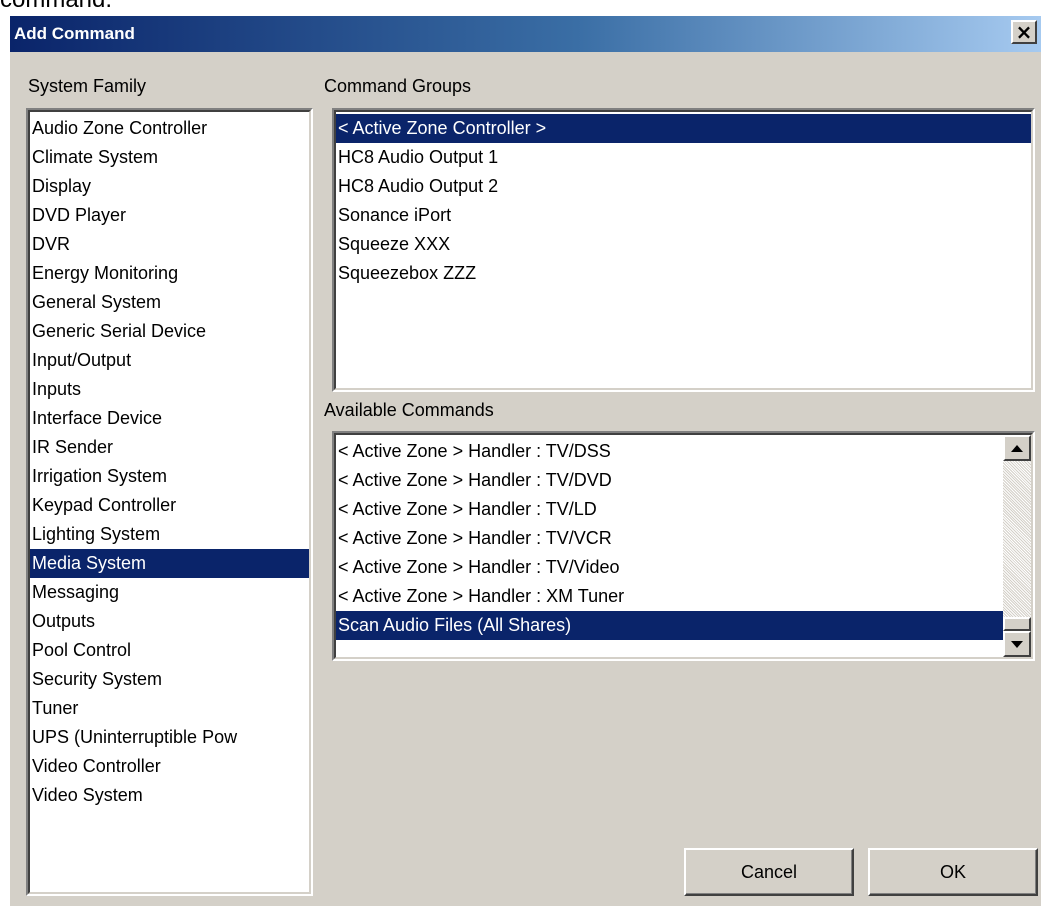 The width and height of the screenshot is (1041, 906). I want to click on list-item: Outputs, so click(169, 621).